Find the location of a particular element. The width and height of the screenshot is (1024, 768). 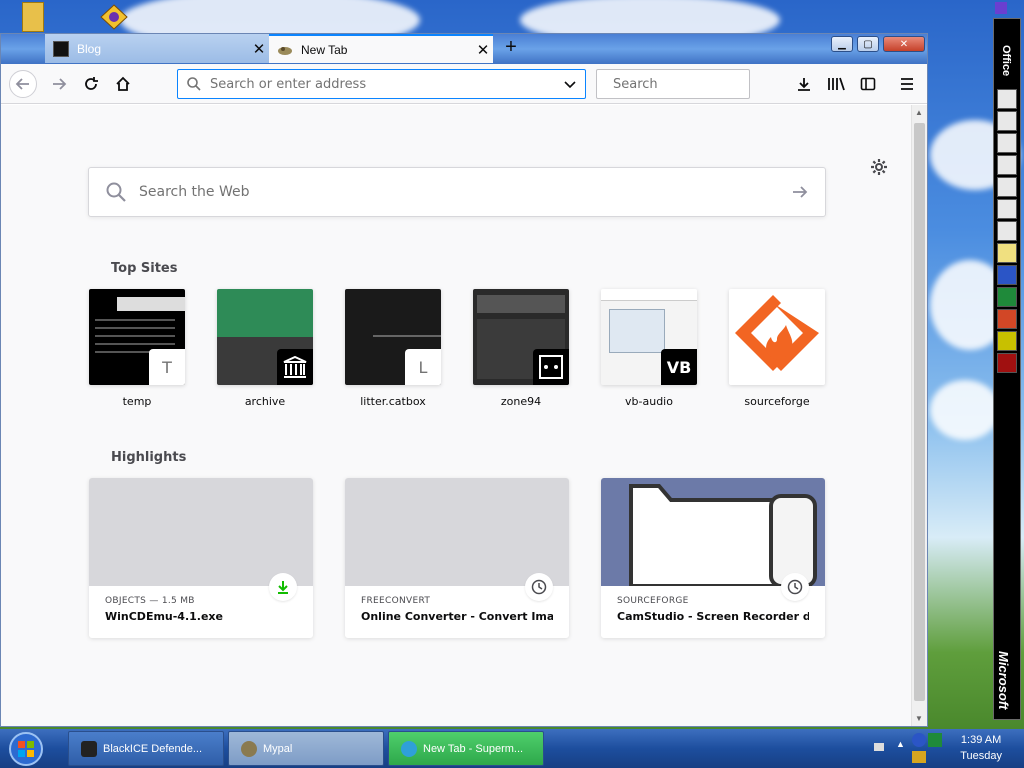

web-search-box is located at coordinates (457, 192).